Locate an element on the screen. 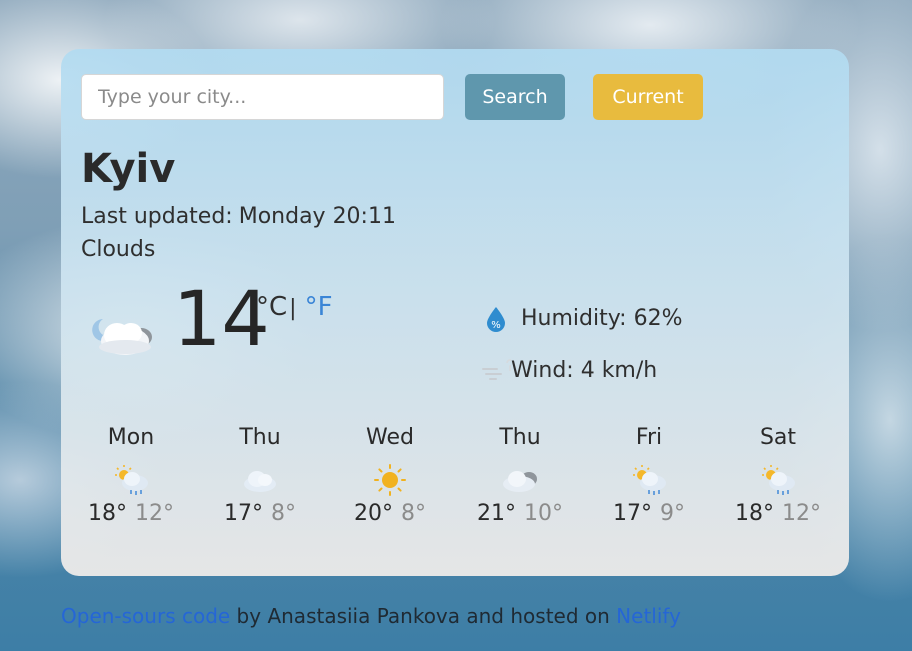  humidity-drop-icon: % is located at coordinates (496, 319).